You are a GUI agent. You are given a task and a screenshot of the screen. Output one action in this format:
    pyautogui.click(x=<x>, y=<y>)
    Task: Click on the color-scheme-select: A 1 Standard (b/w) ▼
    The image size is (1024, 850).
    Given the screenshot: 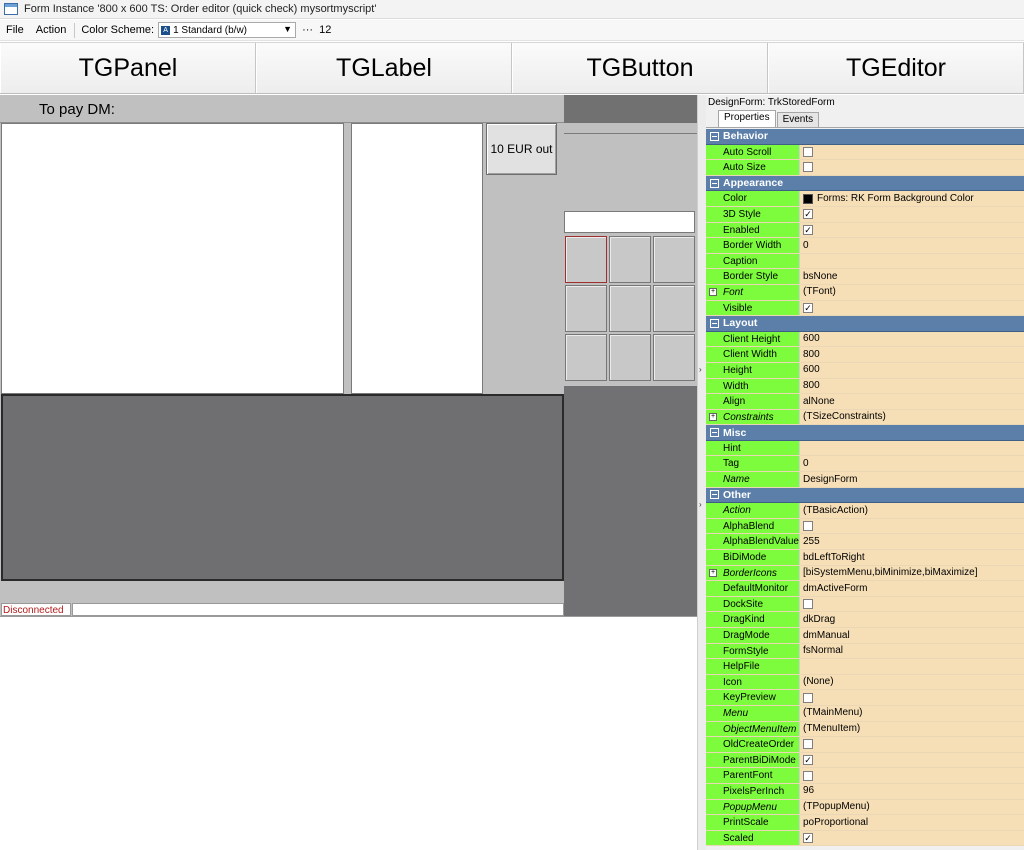 What is the action you would take?
    pyautogui.click(x=227, y=30)
    